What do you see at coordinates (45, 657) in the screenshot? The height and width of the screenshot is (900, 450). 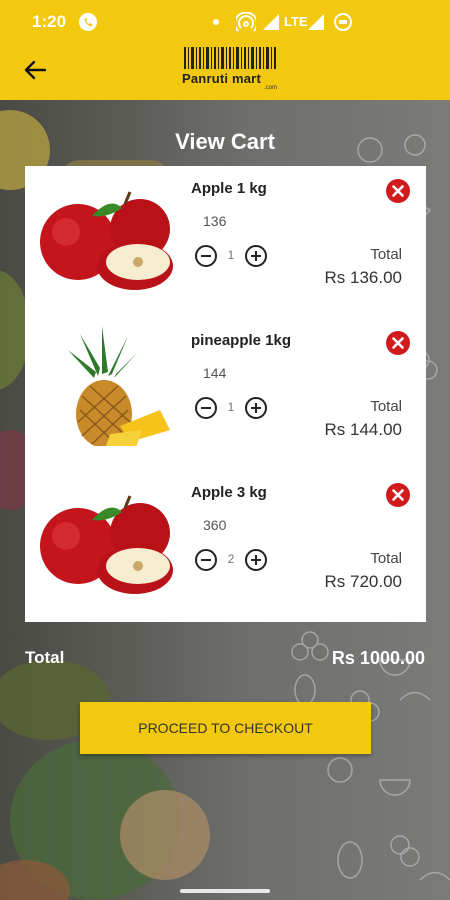 I see `cart-total-label: Total` at bounding box center [45, 657].